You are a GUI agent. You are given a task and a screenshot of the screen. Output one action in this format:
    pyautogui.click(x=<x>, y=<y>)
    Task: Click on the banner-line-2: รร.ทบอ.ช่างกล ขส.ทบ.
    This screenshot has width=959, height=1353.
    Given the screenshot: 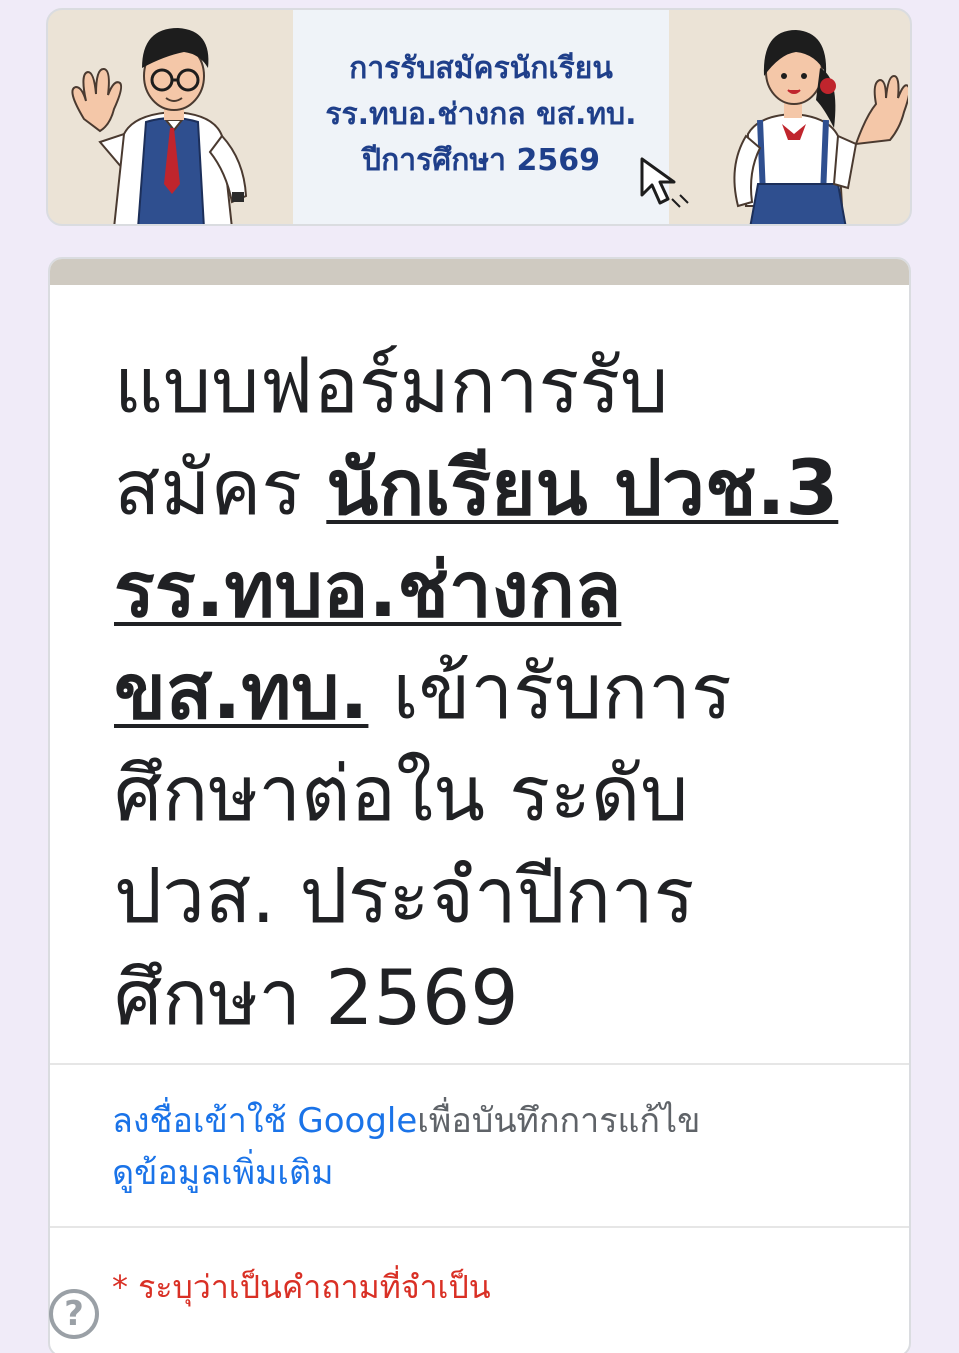 What is the action you would take?
    pyautogui.click(x=481, y=114)
    